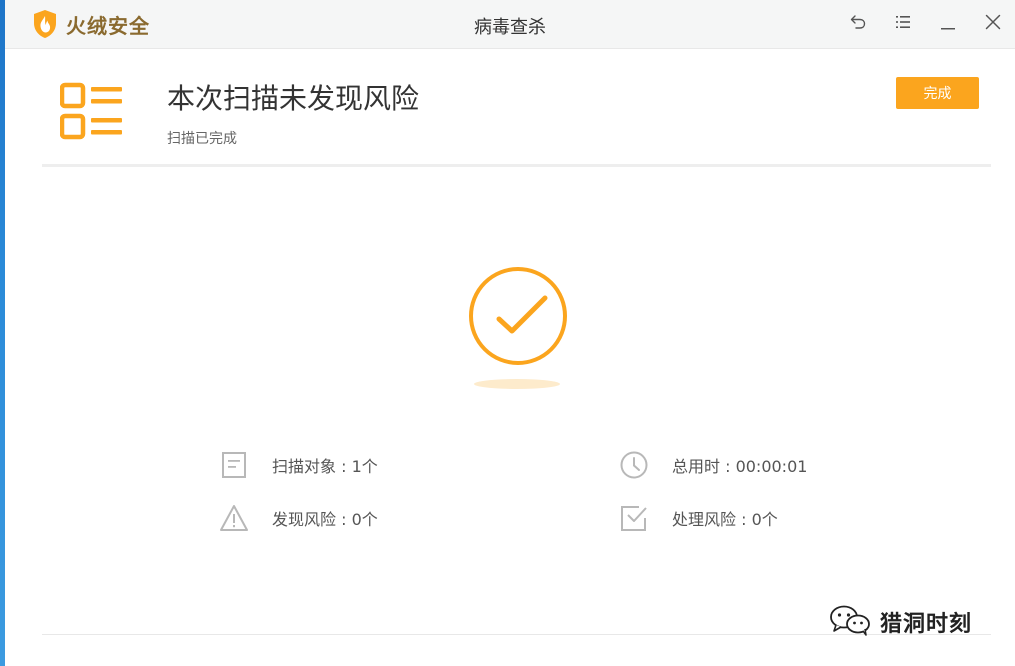  I want to click on undo-arrow-icon, so click(858, 24).